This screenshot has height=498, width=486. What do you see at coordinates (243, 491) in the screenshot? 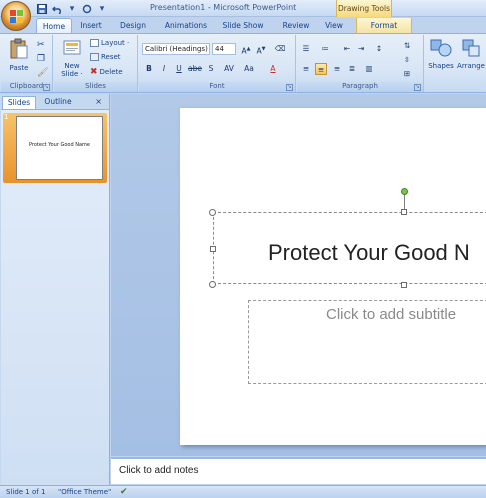
I see `status-bar: Slide 1 of 1 "Office Theme" ✔` at bounding box center [243, 491].